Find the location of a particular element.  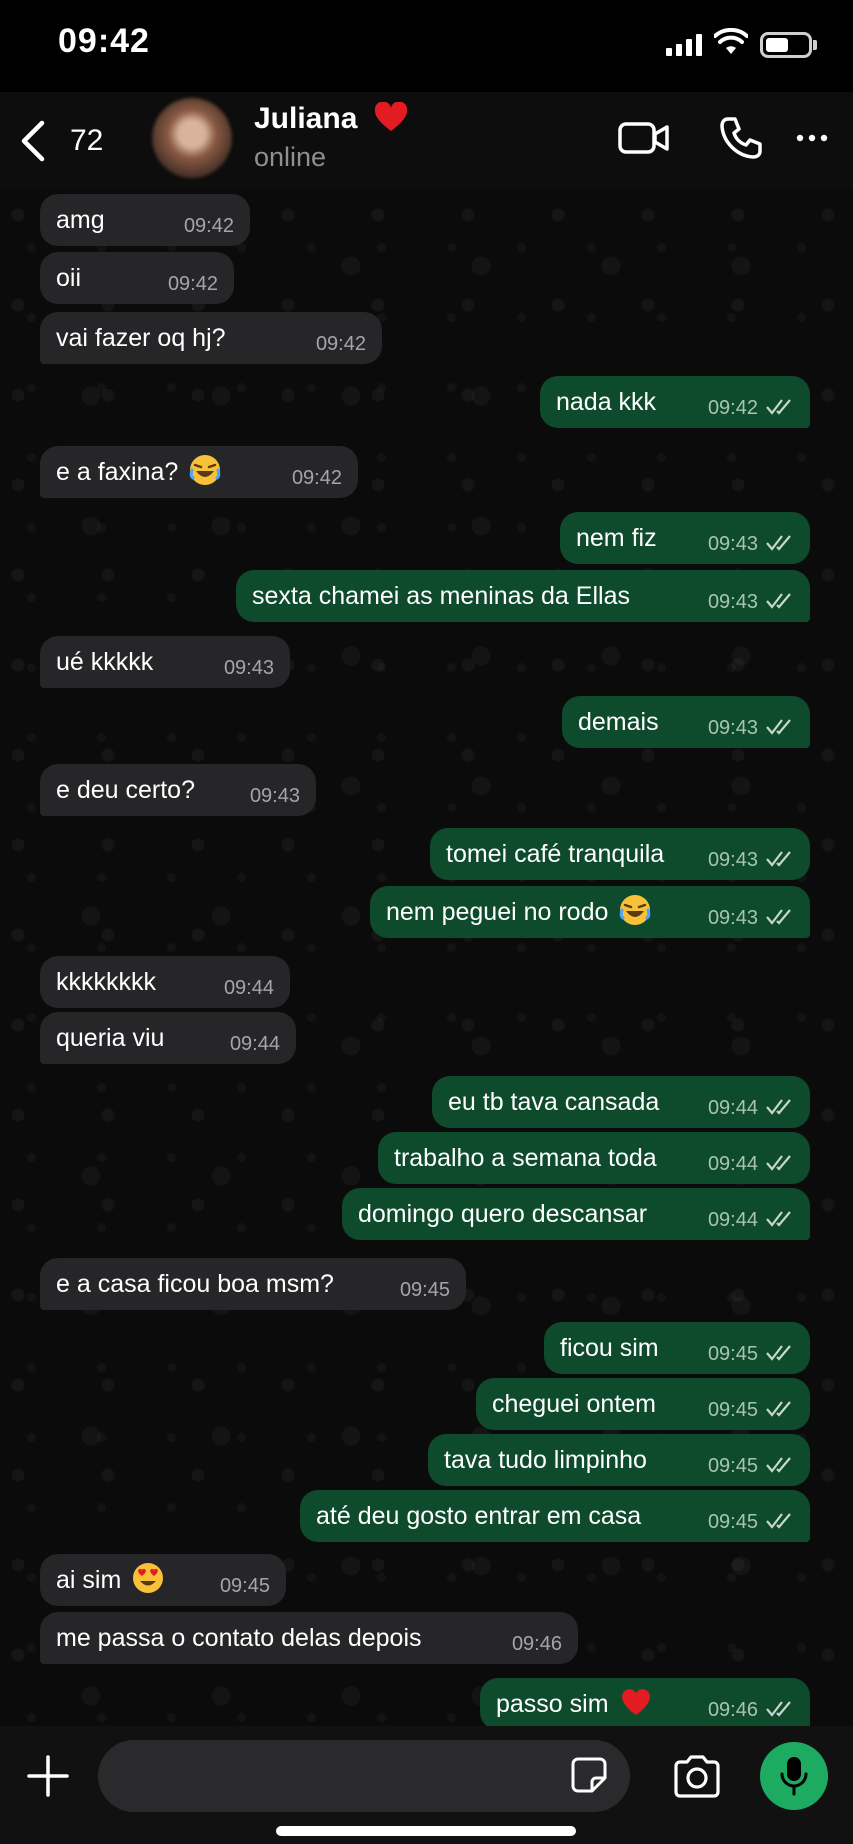

message-incoming: vai fazer oq hj? 09:42 is located at coordinates (211, 338).